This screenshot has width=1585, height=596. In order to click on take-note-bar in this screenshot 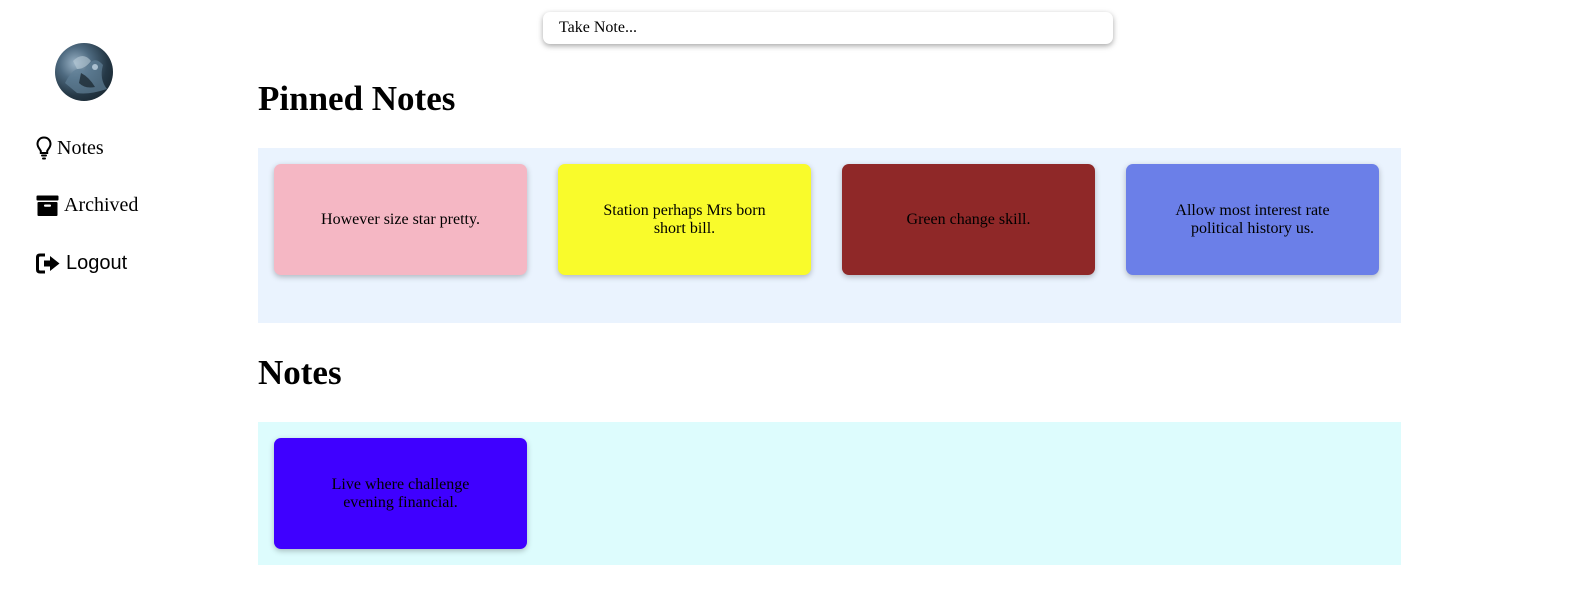, I will do `click(828, 28)`.